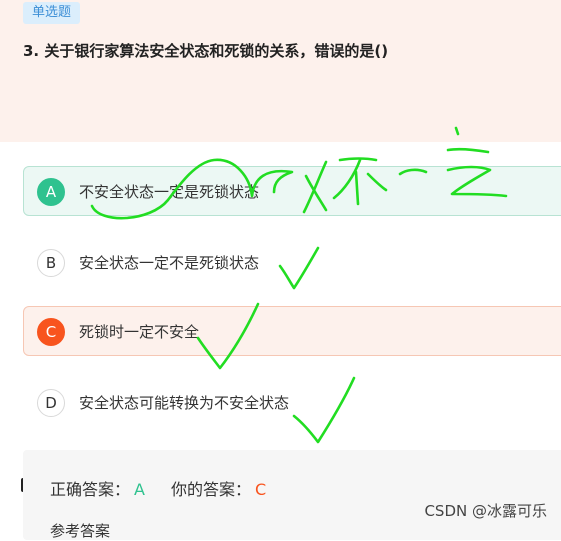 The height and width of the screenshot is (541, 561). Describe the element at coordinates (169, 192) in the screenshot. I see `option-a-text: 不安全状态一定是死锁状态` at that location.